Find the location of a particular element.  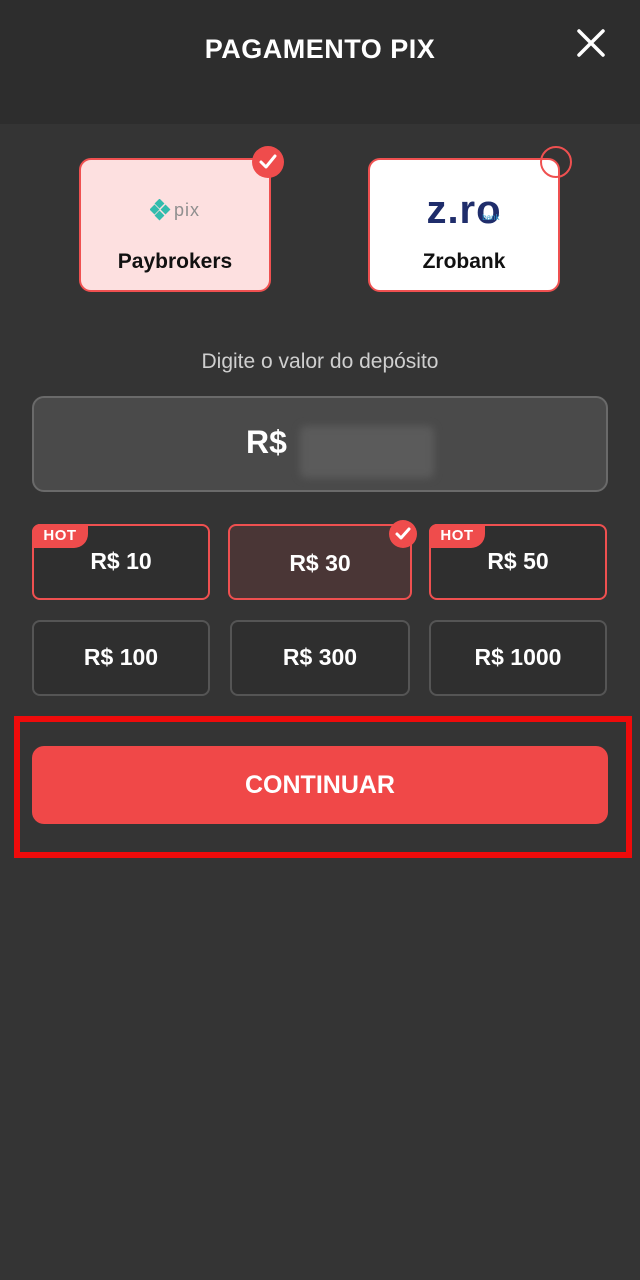

provider-name: Zrobank is located at coordinates (464, 261).